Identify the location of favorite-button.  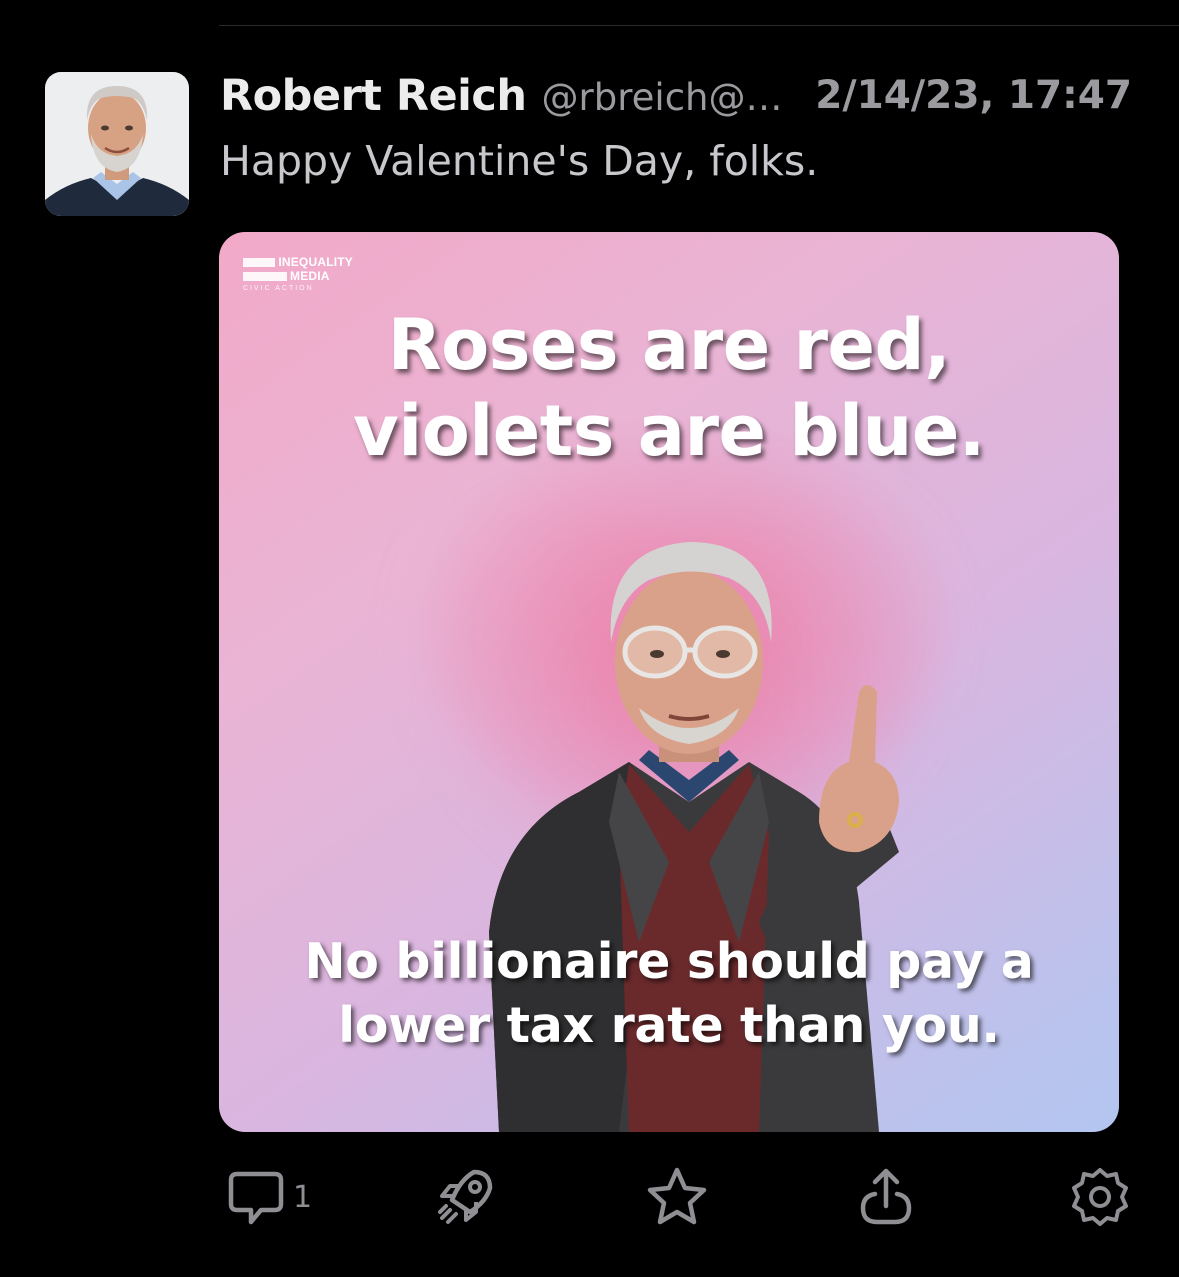
(677, 1197).